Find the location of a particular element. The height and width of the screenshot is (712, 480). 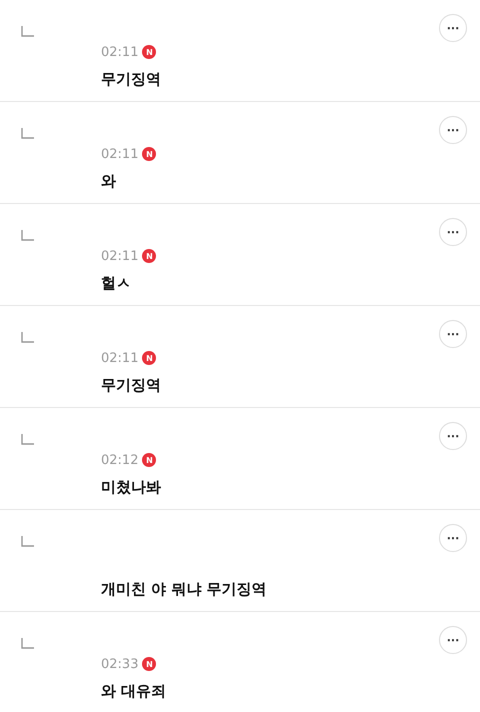

comment-text: 헐ㅅ is located at coordinates (116, 283).